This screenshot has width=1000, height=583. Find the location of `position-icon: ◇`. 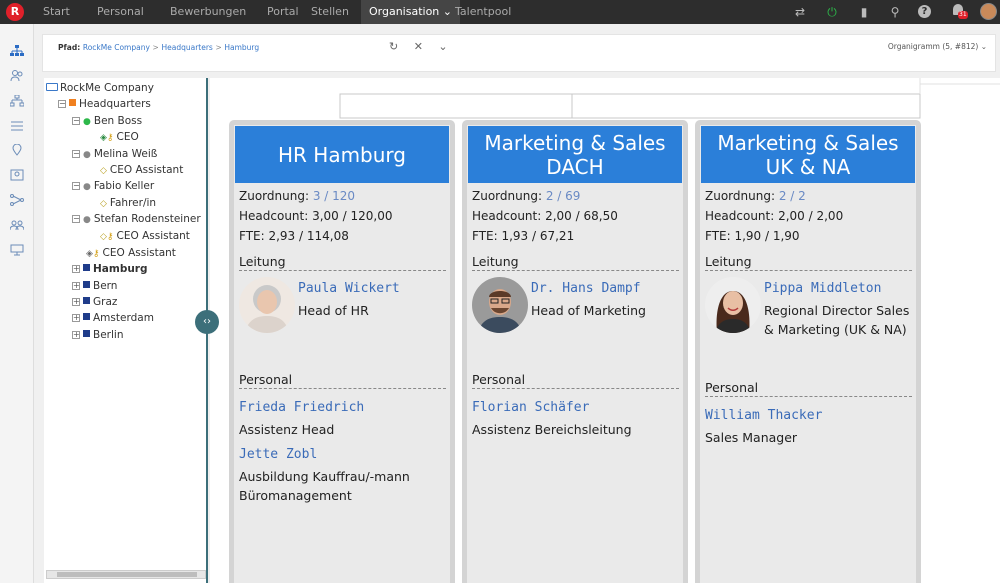

position-icon: ◇ is located at coordinates (103, 171).